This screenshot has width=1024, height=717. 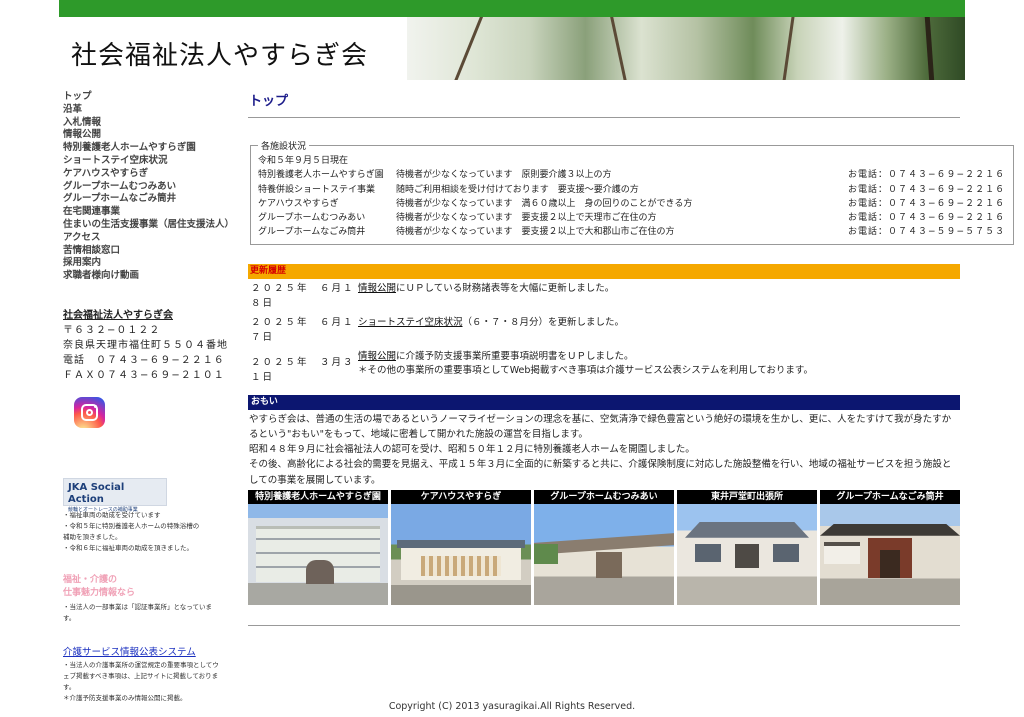 I want to click on jka-note: ・令和５年に特別養護老人ホームの特殊浴槽の補助を頂きました。, so click(x=131, y=531).